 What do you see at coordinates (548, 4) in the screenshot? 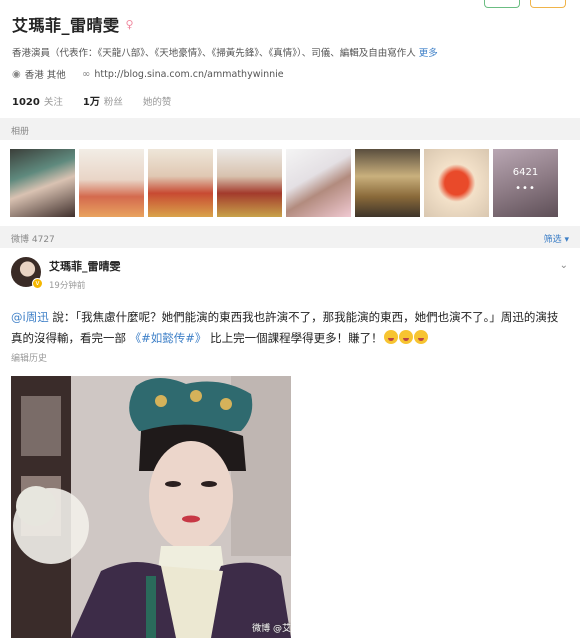
I see `follow-button` at bounding box center [548, 4].